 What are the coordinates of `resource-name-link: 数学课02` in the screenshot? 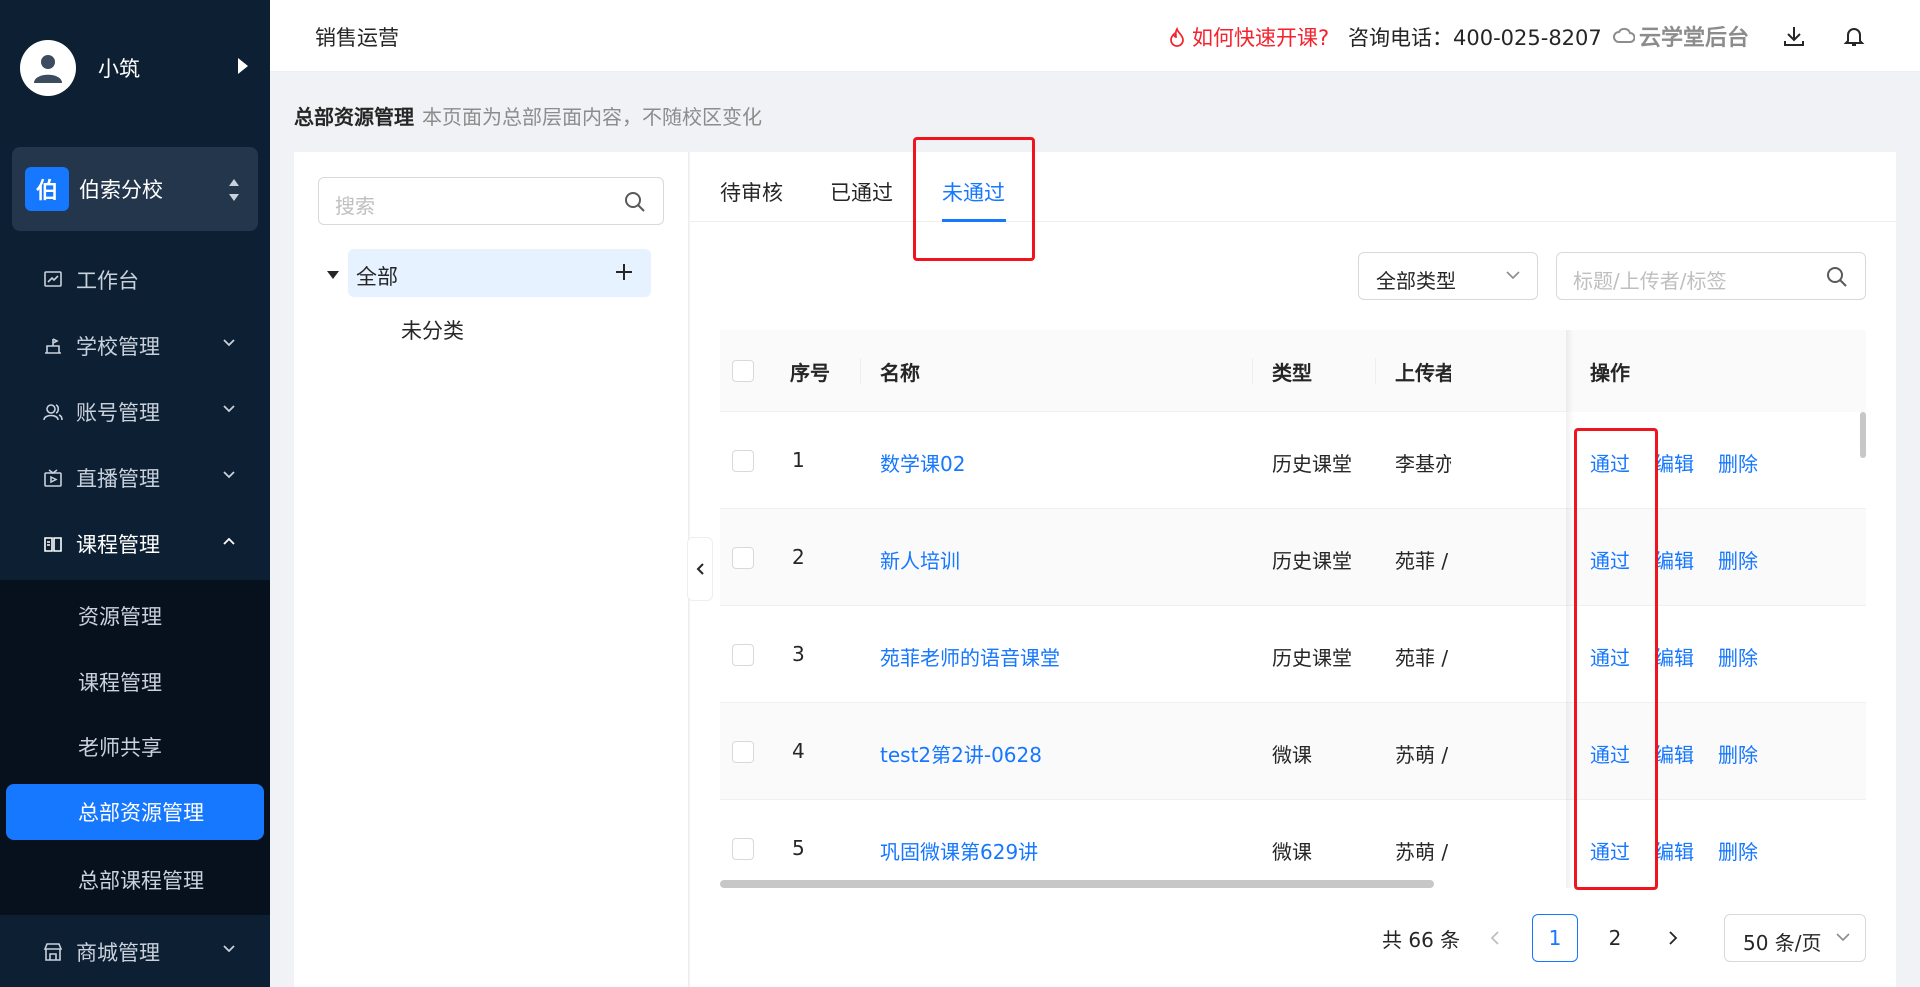 It's located at (922, 462).